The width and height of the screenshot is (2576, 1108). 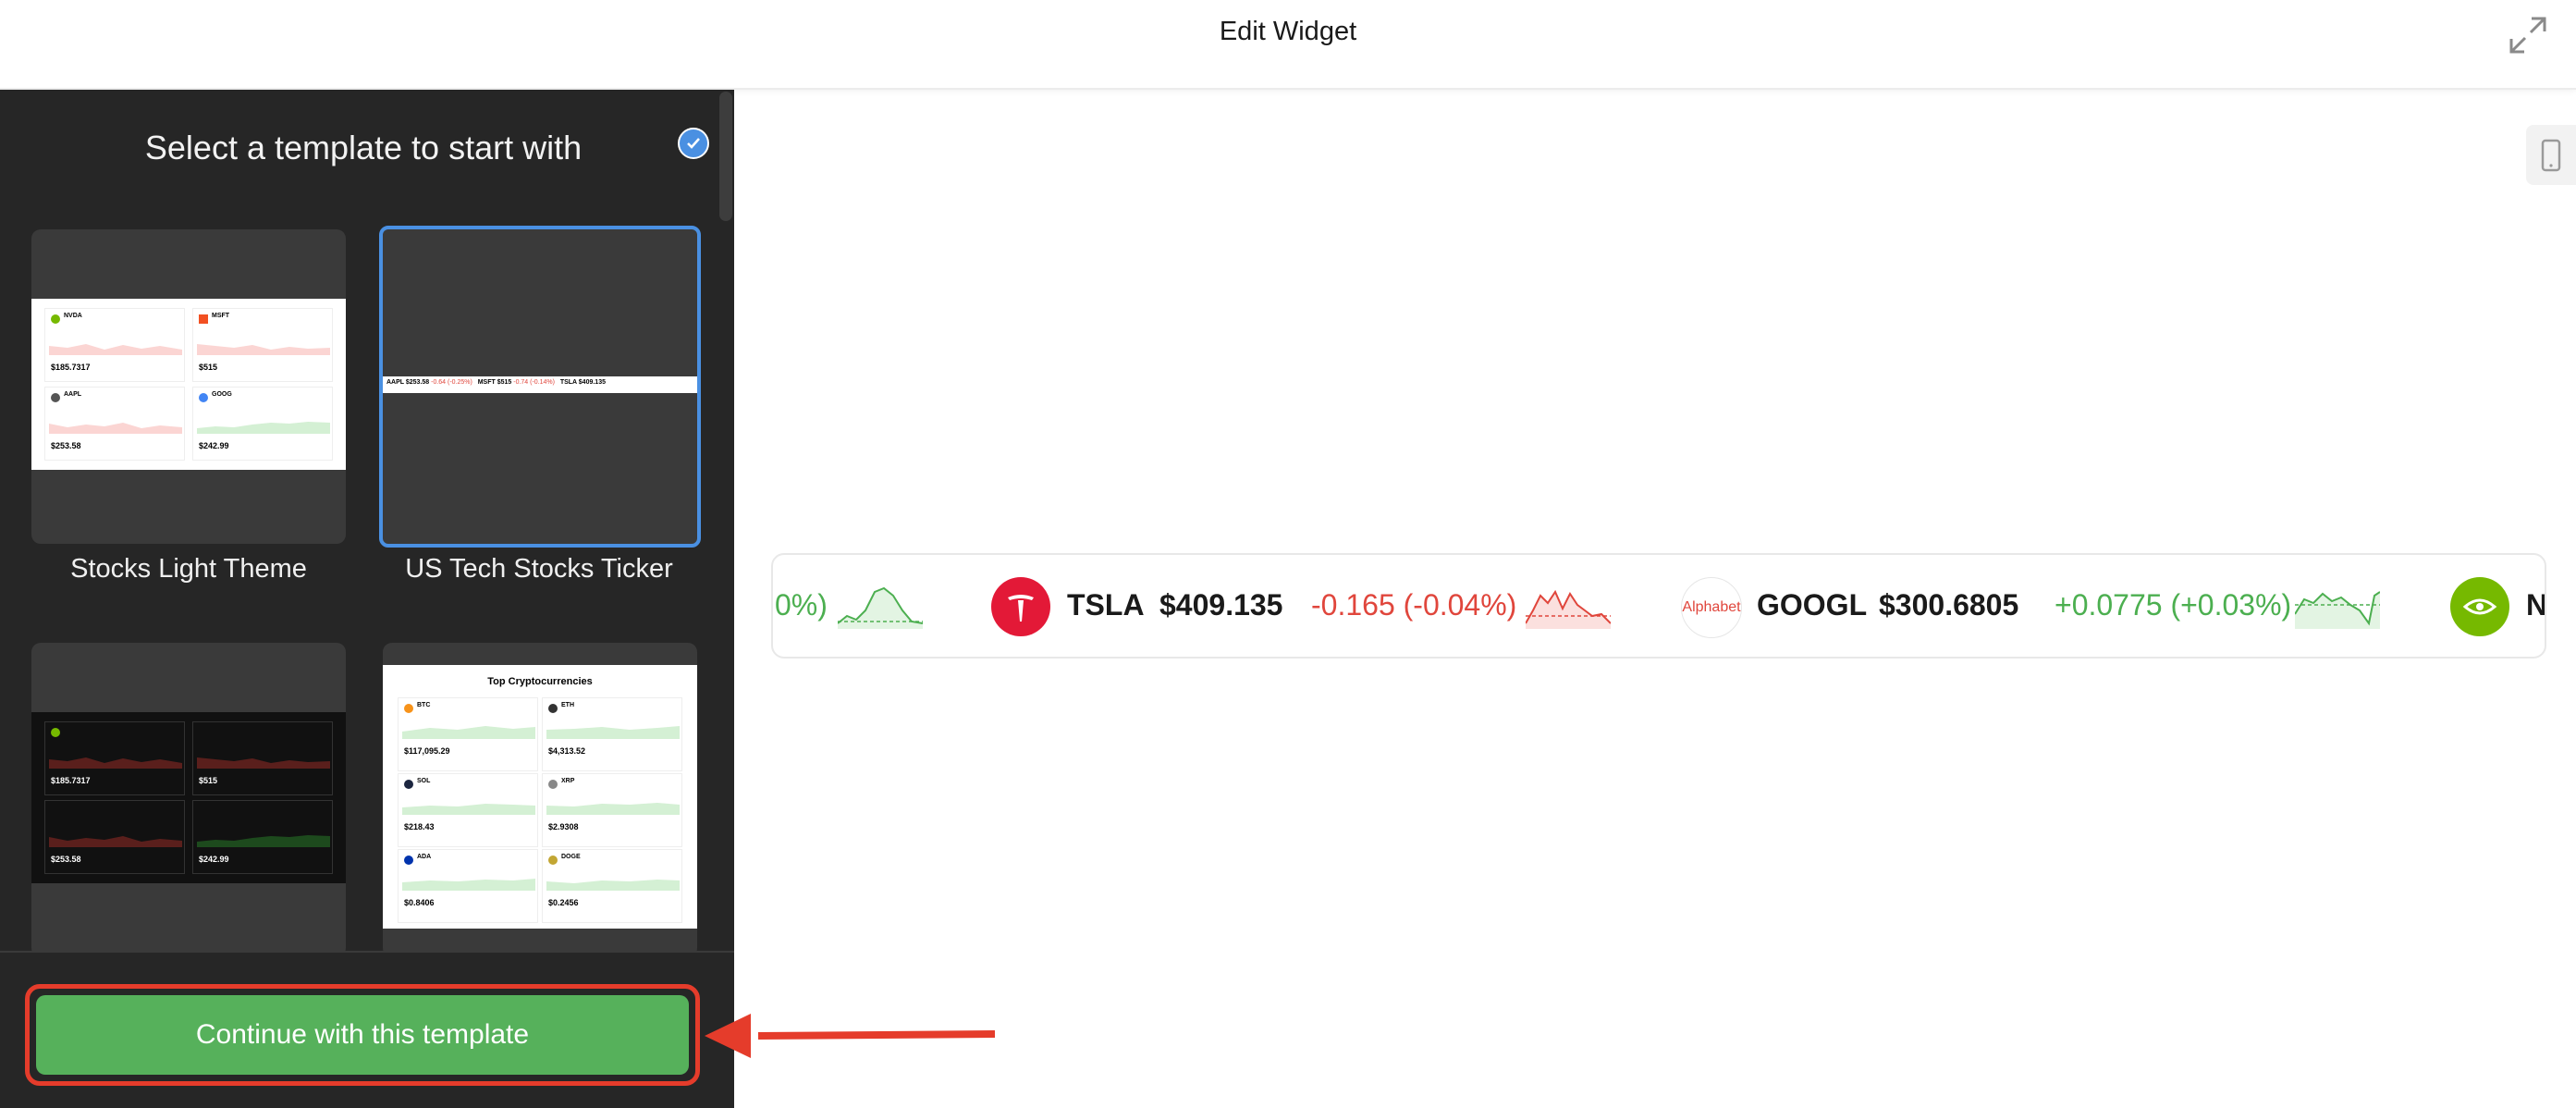 I want to click on template-label: US Tech Stocks Ticker, so click(x=539, y=569).